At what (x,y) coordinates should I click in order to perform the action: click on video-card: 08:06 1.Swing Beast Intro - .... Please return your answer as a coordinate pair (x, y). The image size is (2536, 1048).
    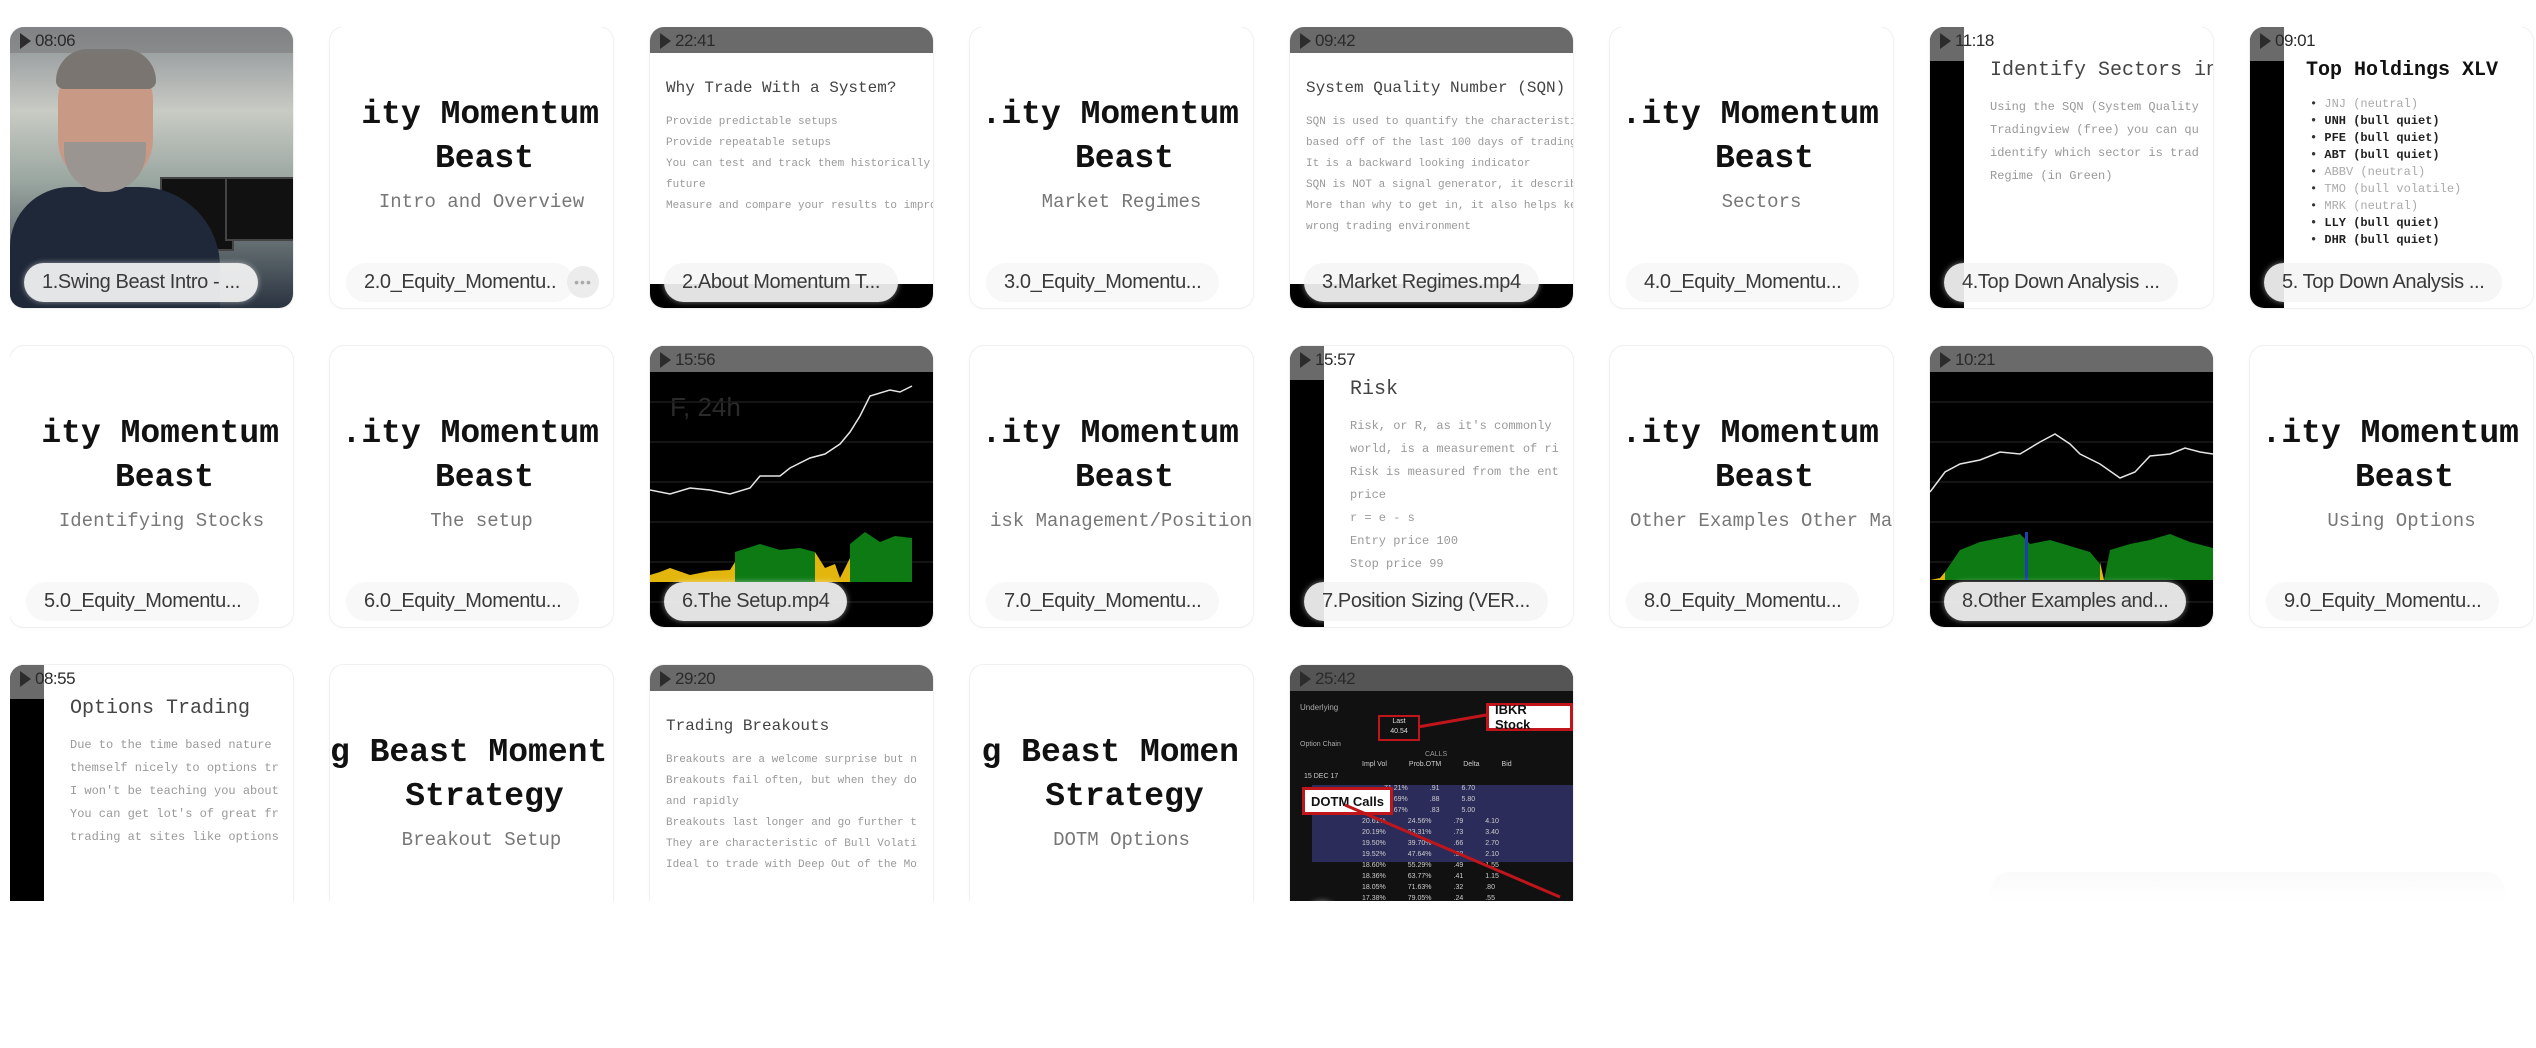
    Looking at the image, I should click on (151, 167).